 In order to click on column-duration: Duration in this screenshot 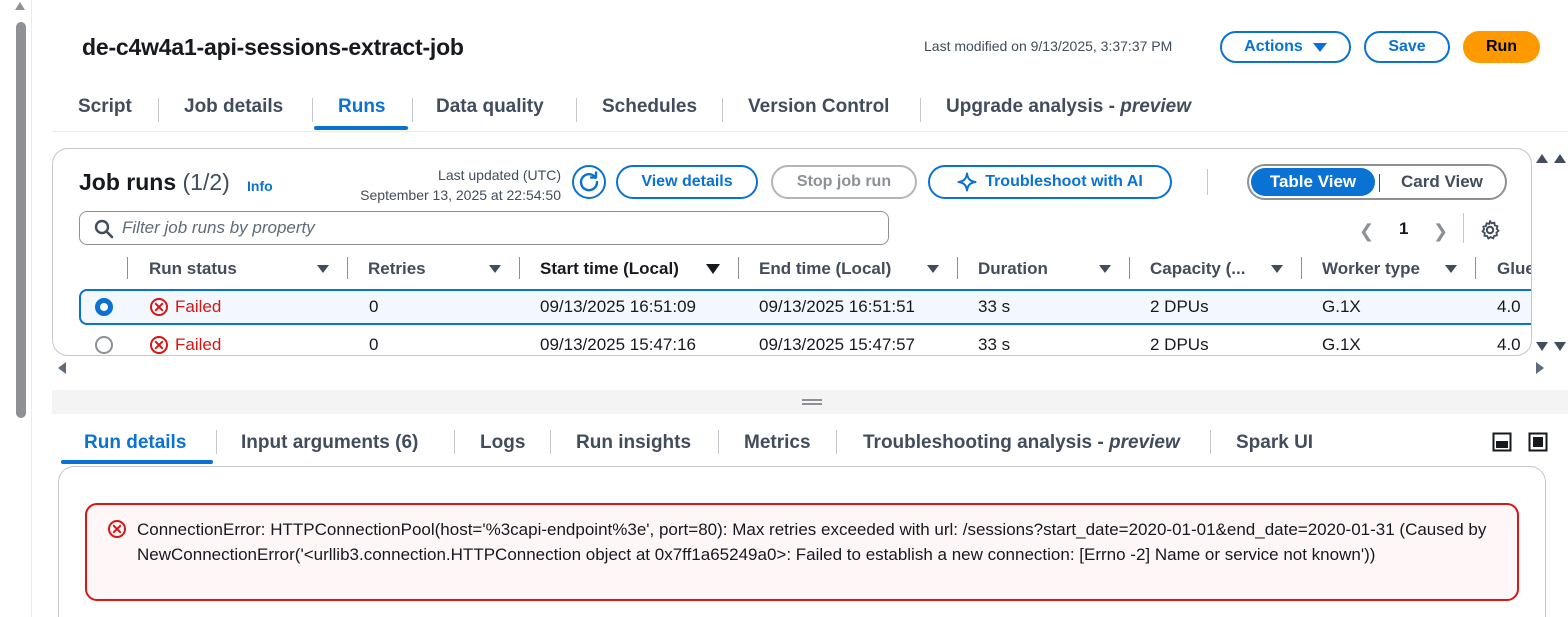, I will do `click(1013, 269)`.